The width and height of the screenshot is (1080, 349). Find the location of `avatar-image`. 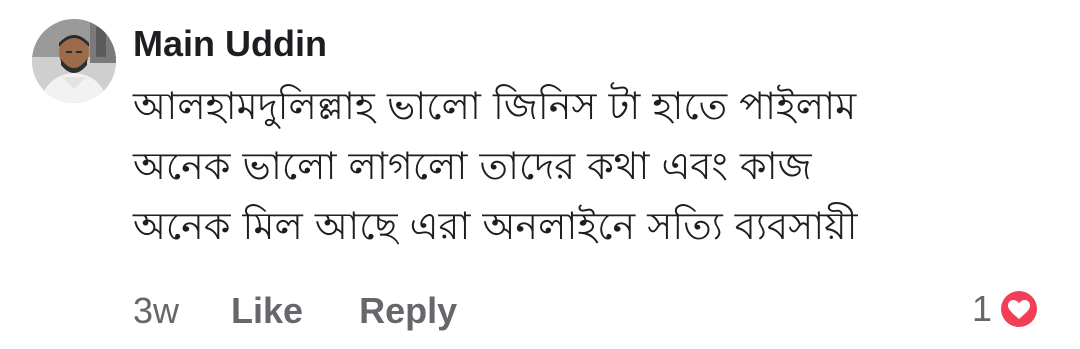

avatar-image is located at coordinates (74, 61).